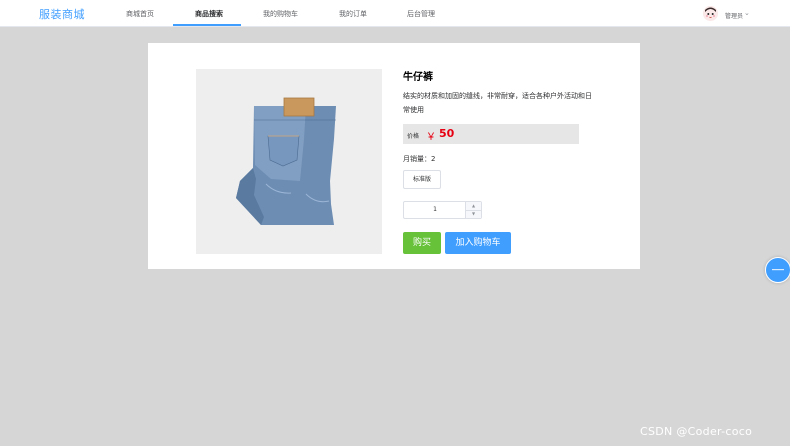 The height and width of the screenshot is (446, 790). I want to click on nav-item-cart: 我的购物车, so click(280, 14).